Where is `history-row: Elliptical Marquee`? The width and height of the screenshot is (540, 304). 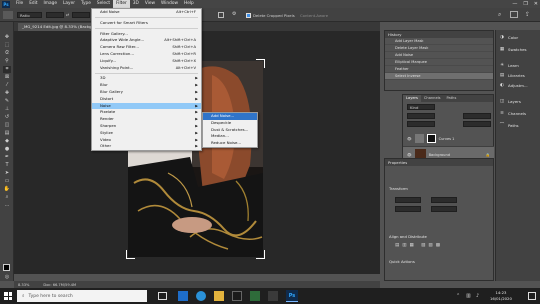
history-row: Elliptical Marquee is located at coordinates (439, 62).